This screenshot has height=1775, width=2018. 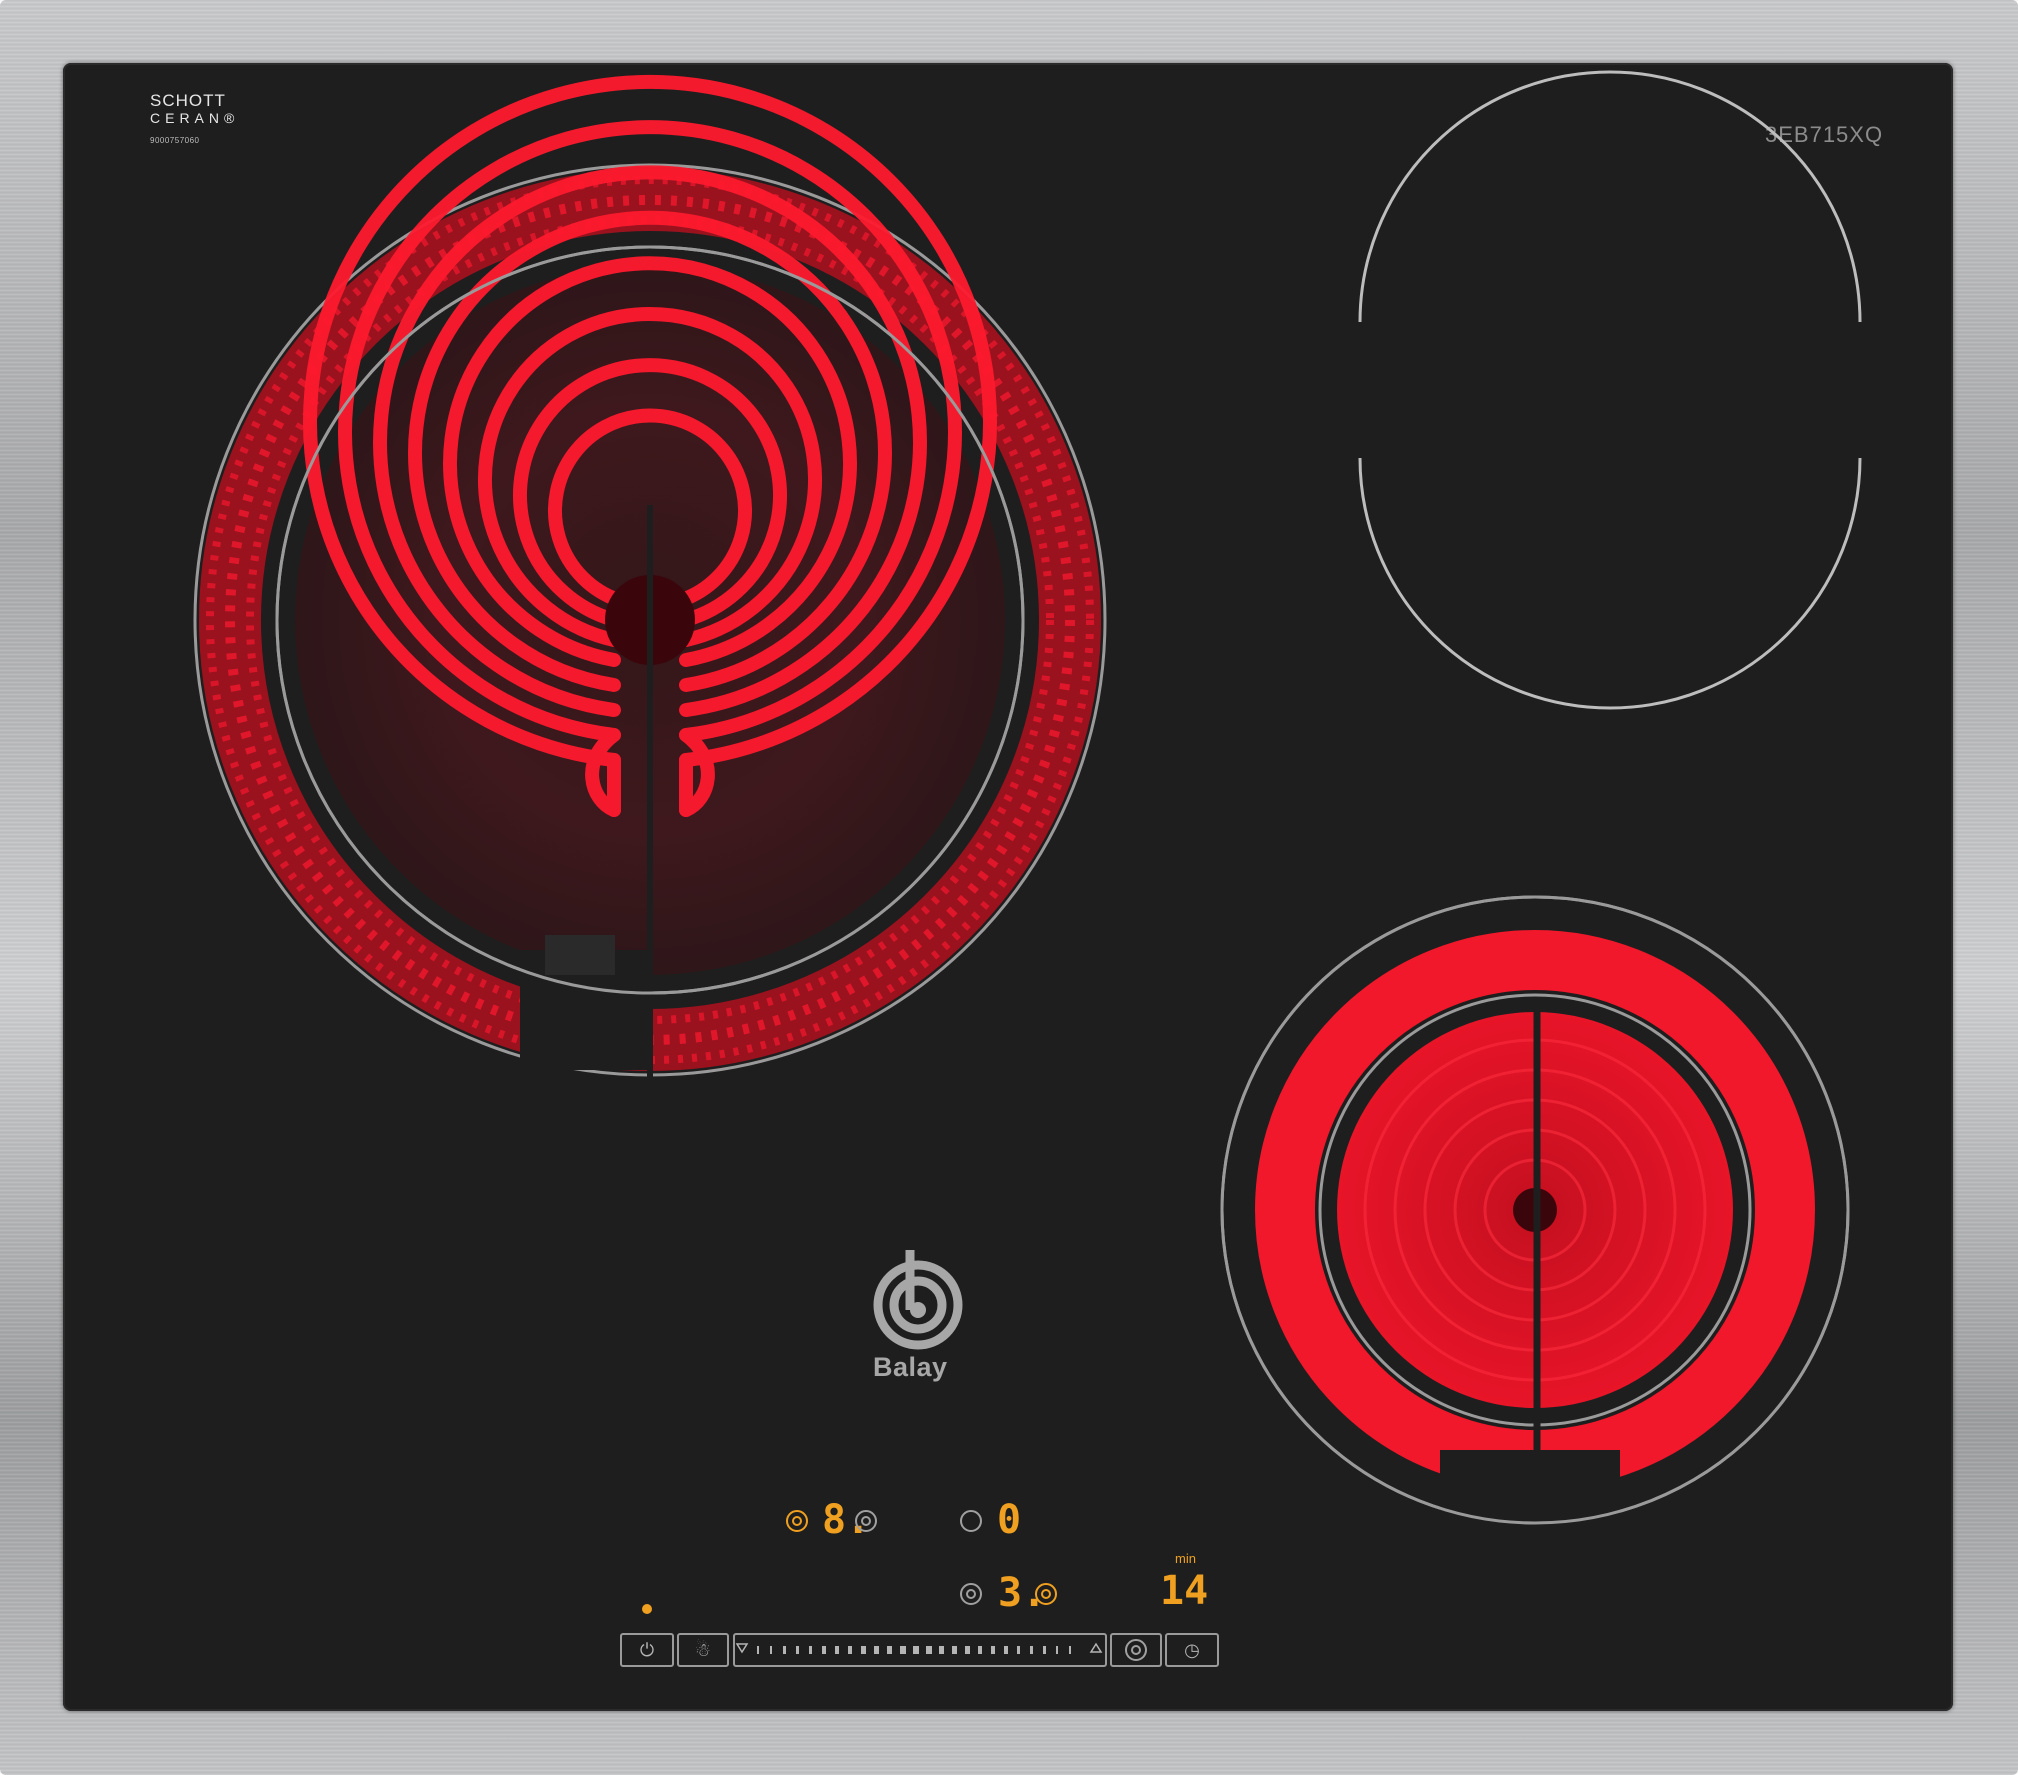 What do you see at coordinates (1009, 1520) in the screenshot?
I see `rear-right-level-display: 0` at bounding box center [1009, 1520].